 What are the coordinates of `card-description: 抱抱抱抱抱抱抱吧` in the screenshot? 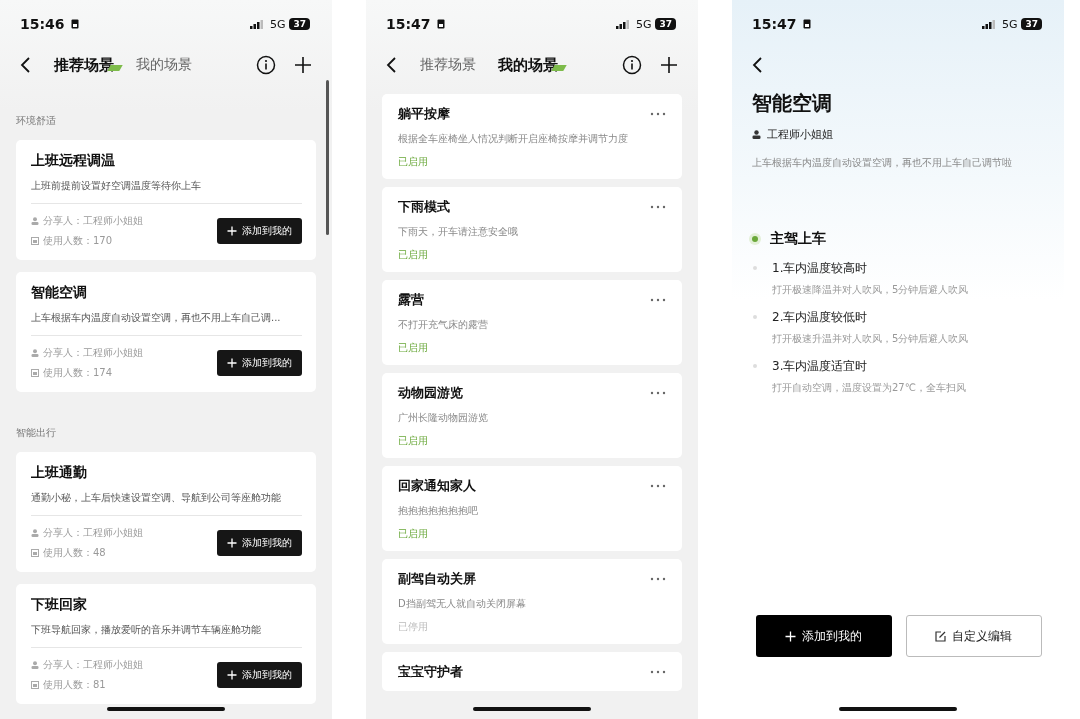 It's located at (438, 511).